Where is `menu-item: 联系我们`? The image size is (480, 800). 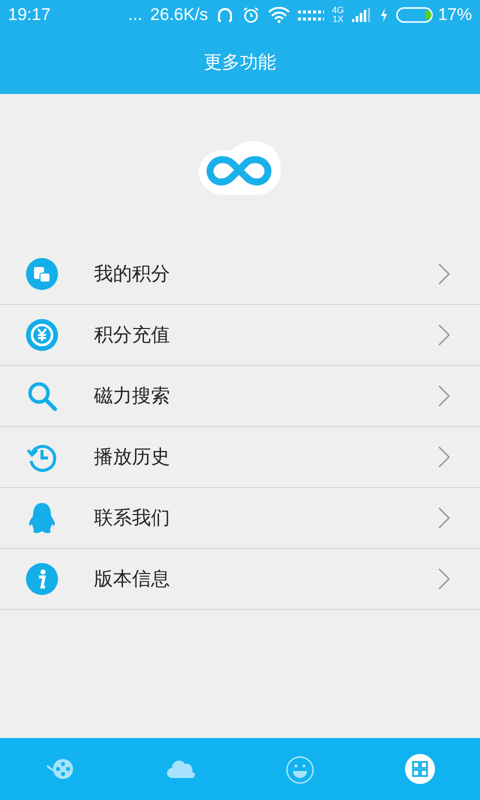 menu-item: 联系我们 is located at coordinates (240, 518).